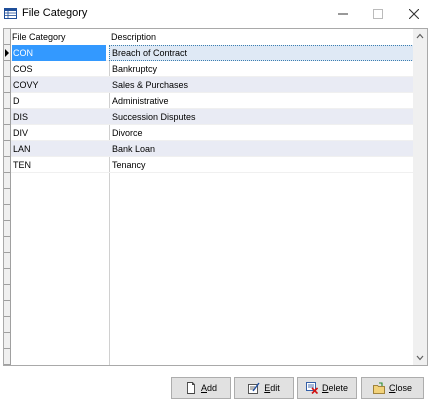 The height and width of the screenshot is (412, 432). I want to click on close-window-button, so click(414, 14).